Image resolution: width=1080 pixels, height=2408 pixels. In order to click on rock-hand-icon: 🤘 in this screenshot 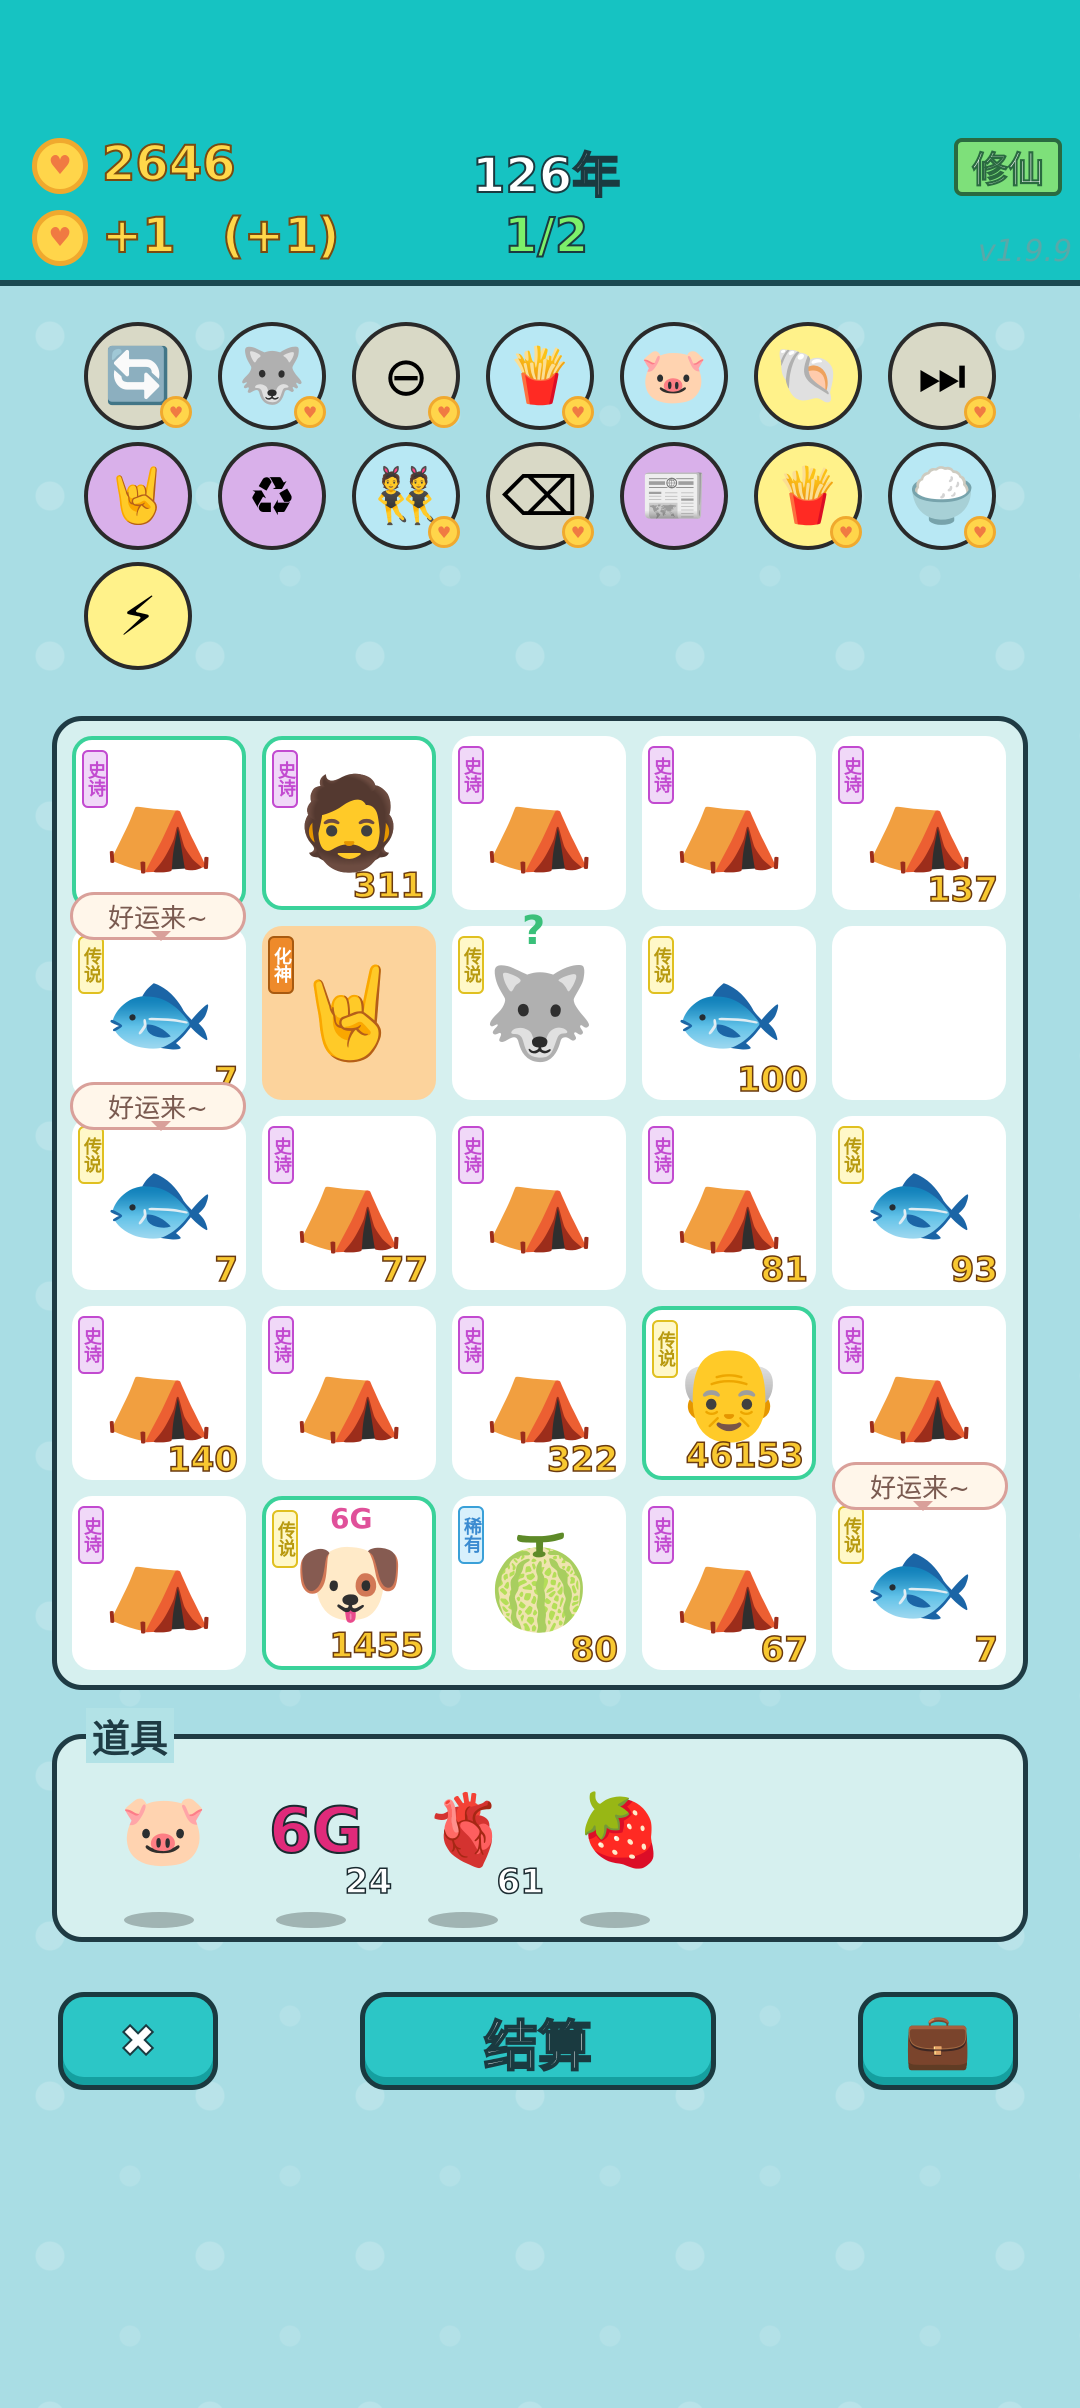, I will do `click(138, 495)`.